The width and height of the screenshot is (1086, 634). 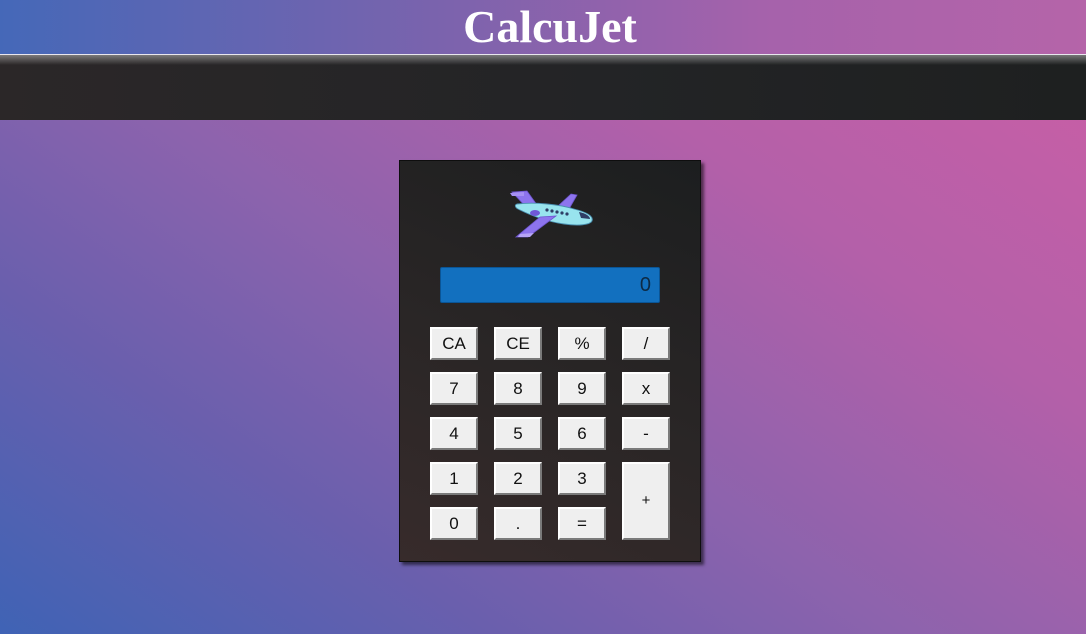 What do you see at coordinates (454, 433) in the screenshot?
I see `digit-4-button: 4` at bounding box center [454, 433].